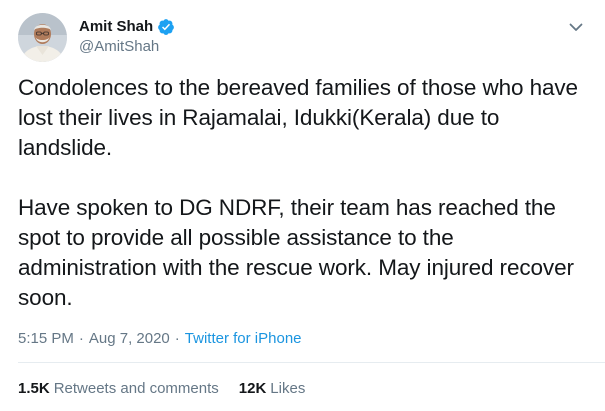  I want to click on retweets-stat: 1.5K Retweets and comments, so click(118, 388).